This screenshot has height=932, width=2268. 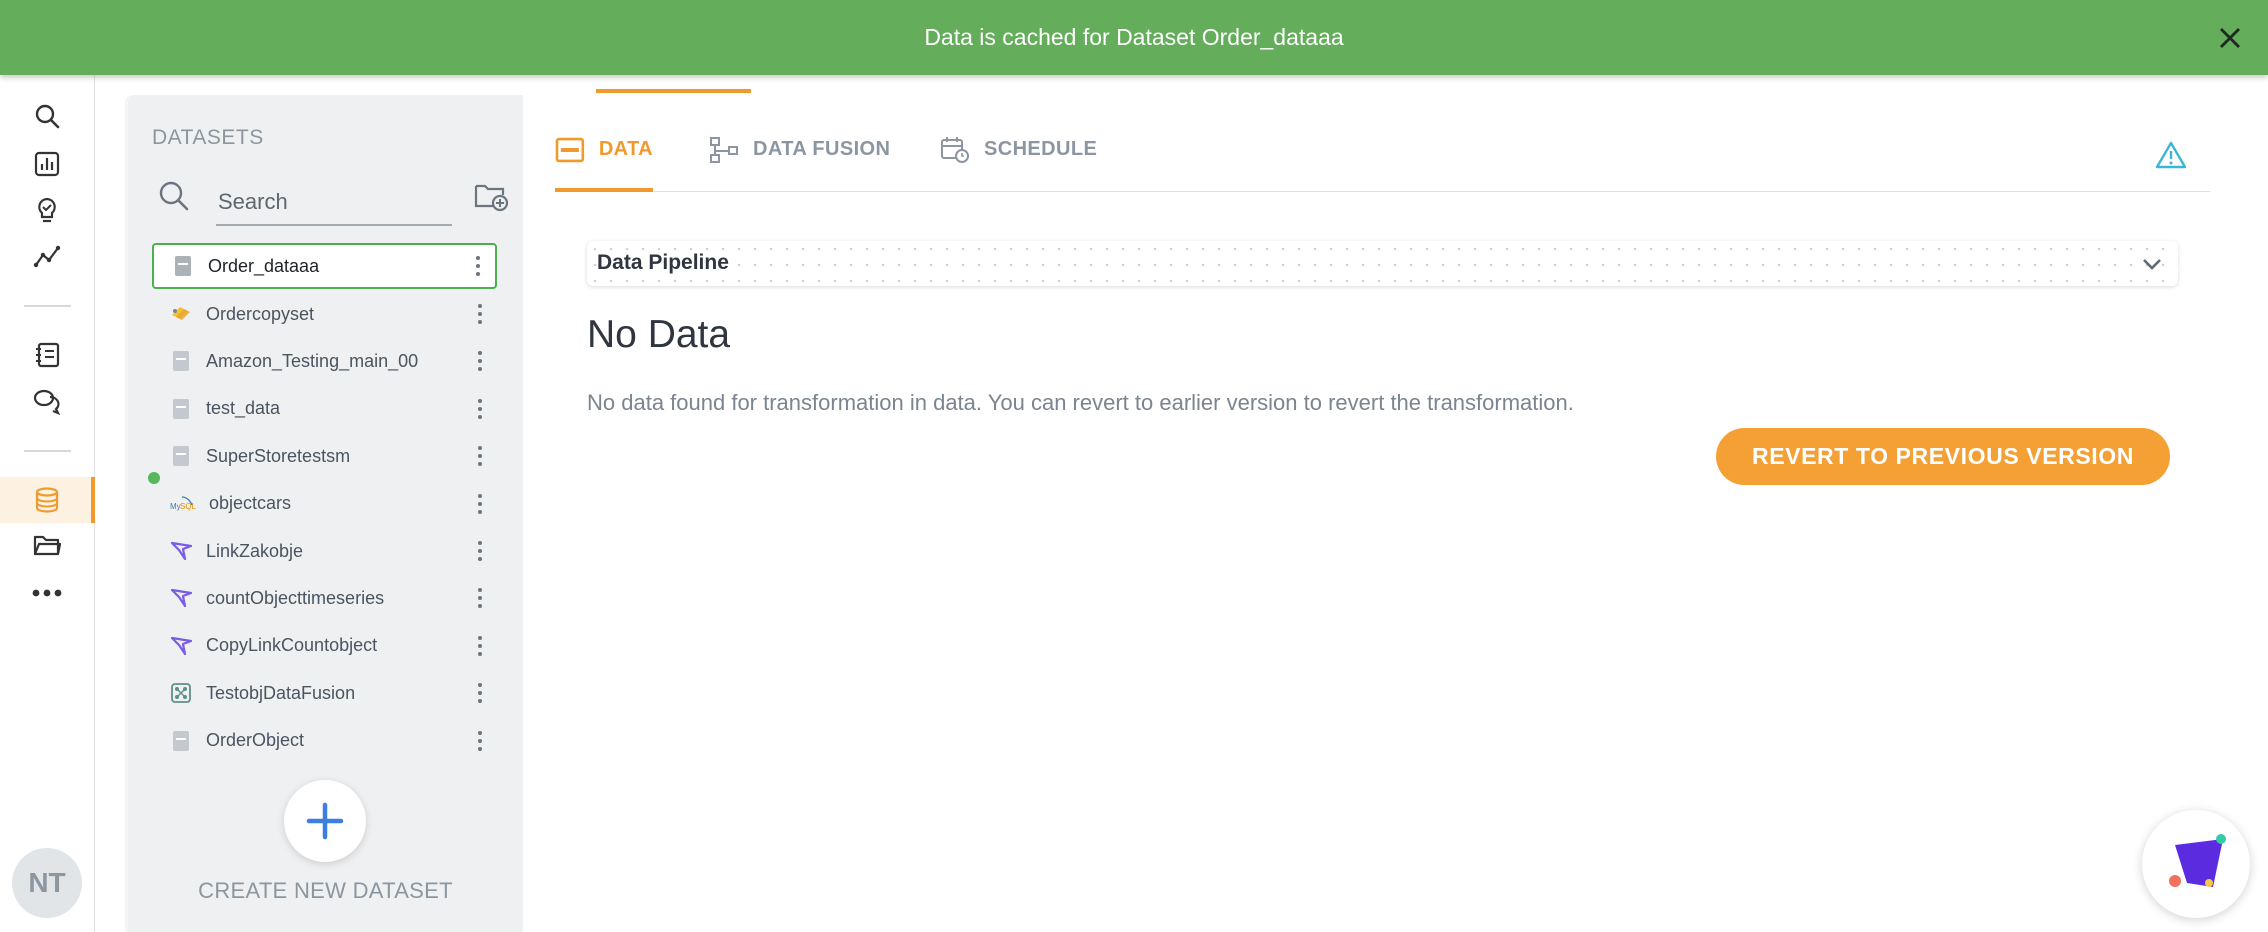 What do you see at coordinates (47, 545) in the screenshot?
I see `folder-icon` at bounding box center [47, 545].